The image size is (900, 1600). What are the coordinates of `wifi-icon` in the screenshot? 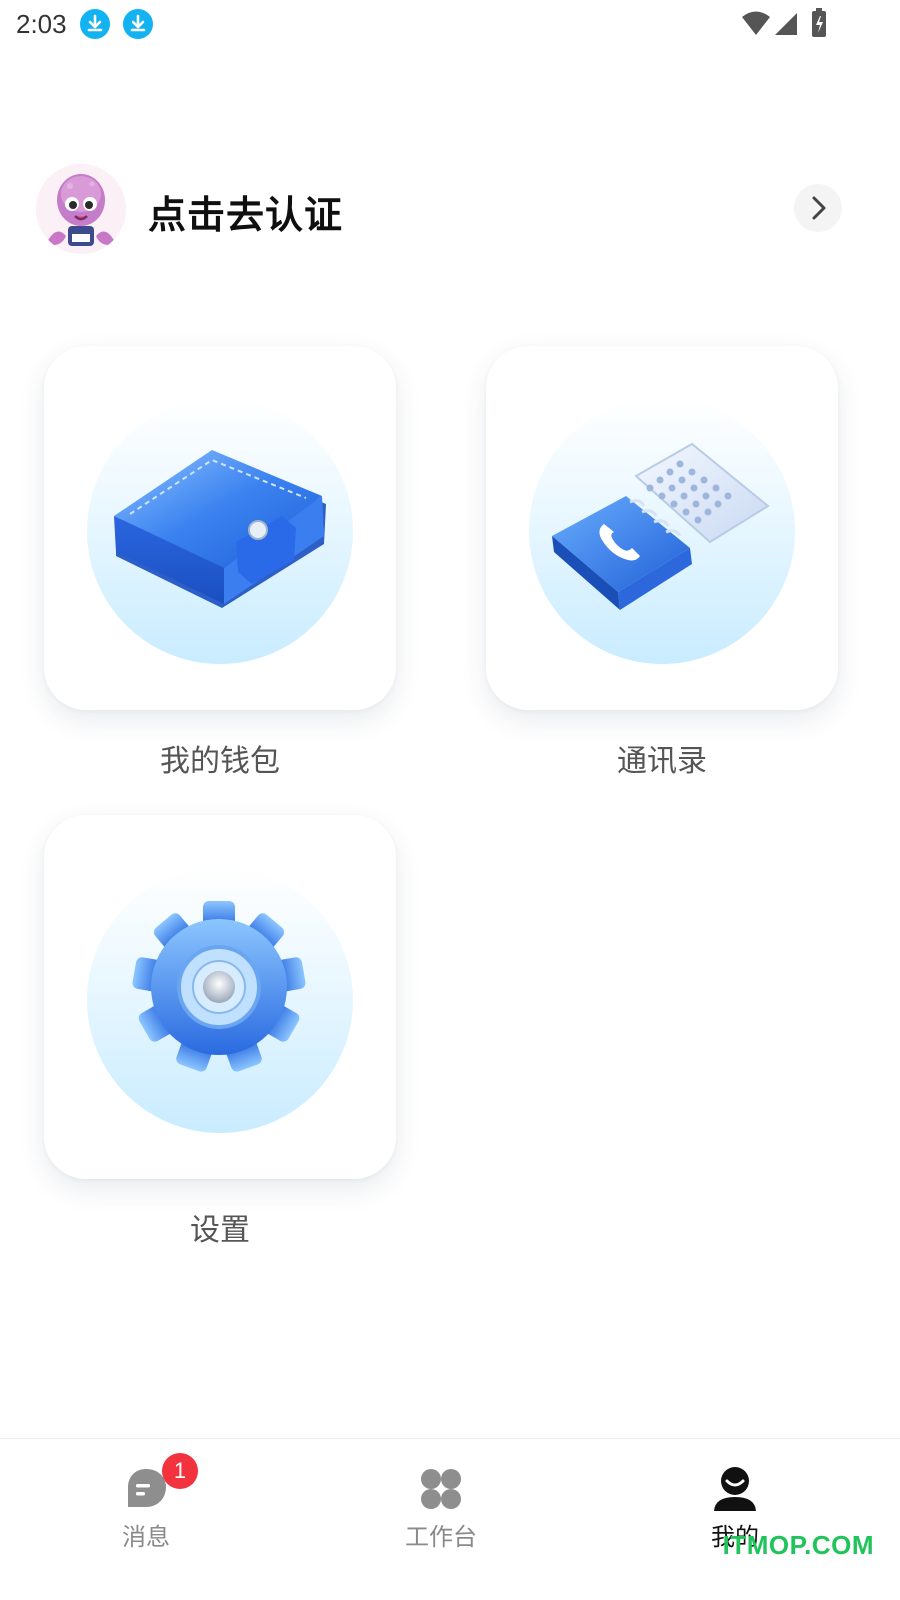 It's located at (756, 23).